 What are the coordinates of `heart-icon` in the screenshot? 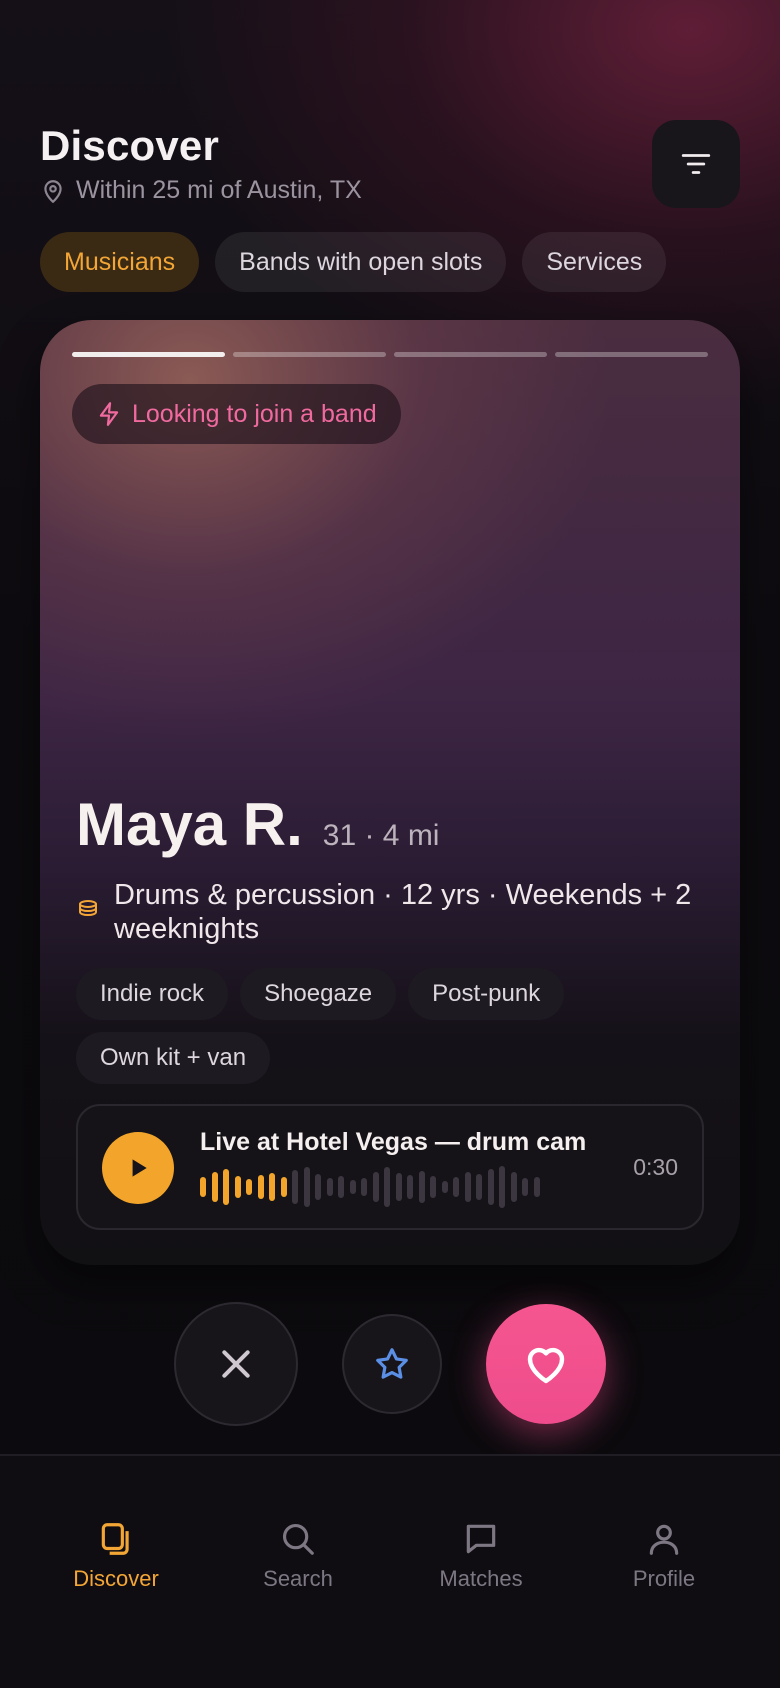 It's located at (546, 1365).